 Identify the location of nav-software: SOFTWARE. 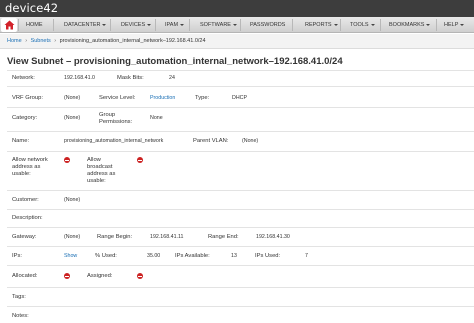
(218, 25).